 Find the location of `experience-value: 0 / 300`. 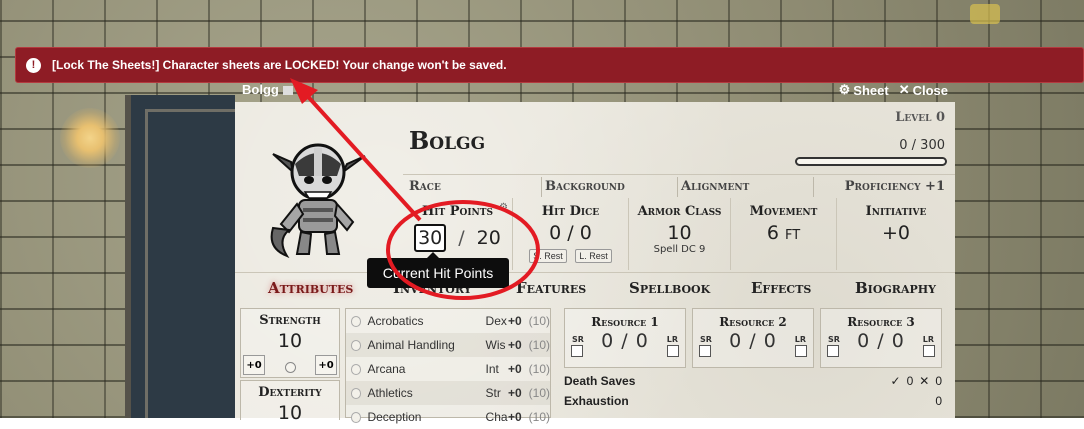

experience-value: 0 / 300 is located at coordinates (922, 145).